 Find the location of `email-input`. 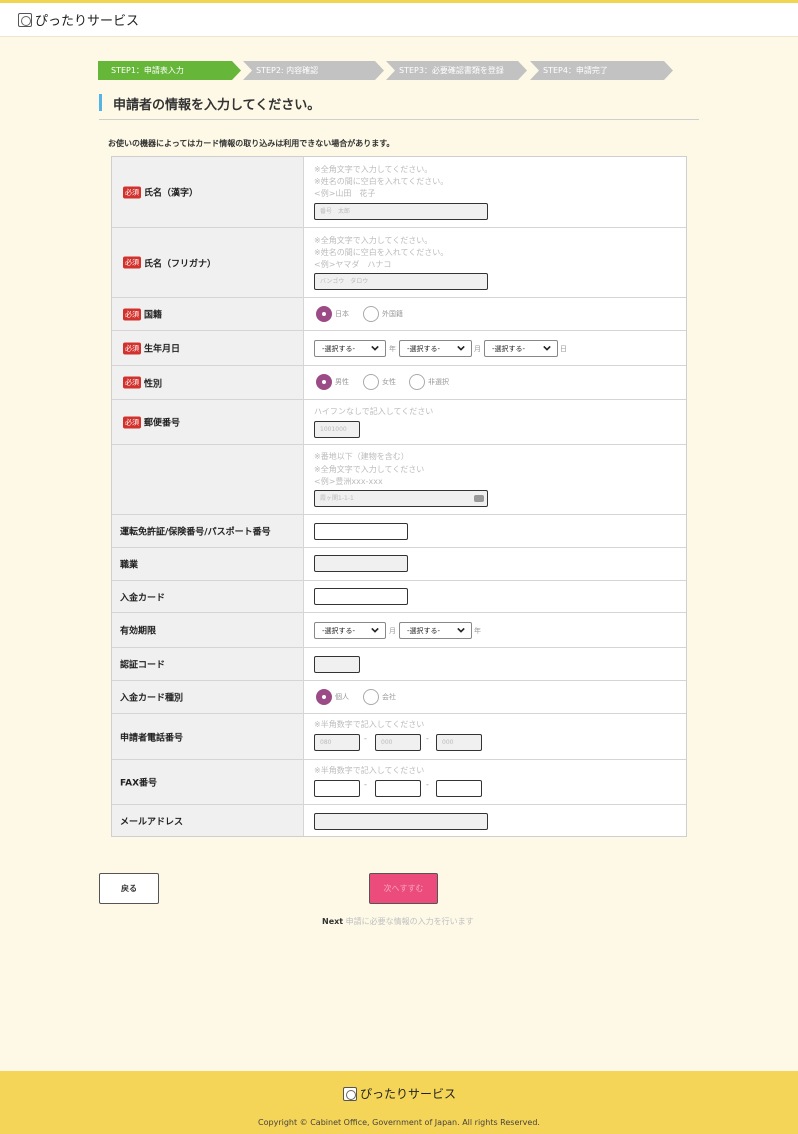

email-input is located at coordinates (401, 821).